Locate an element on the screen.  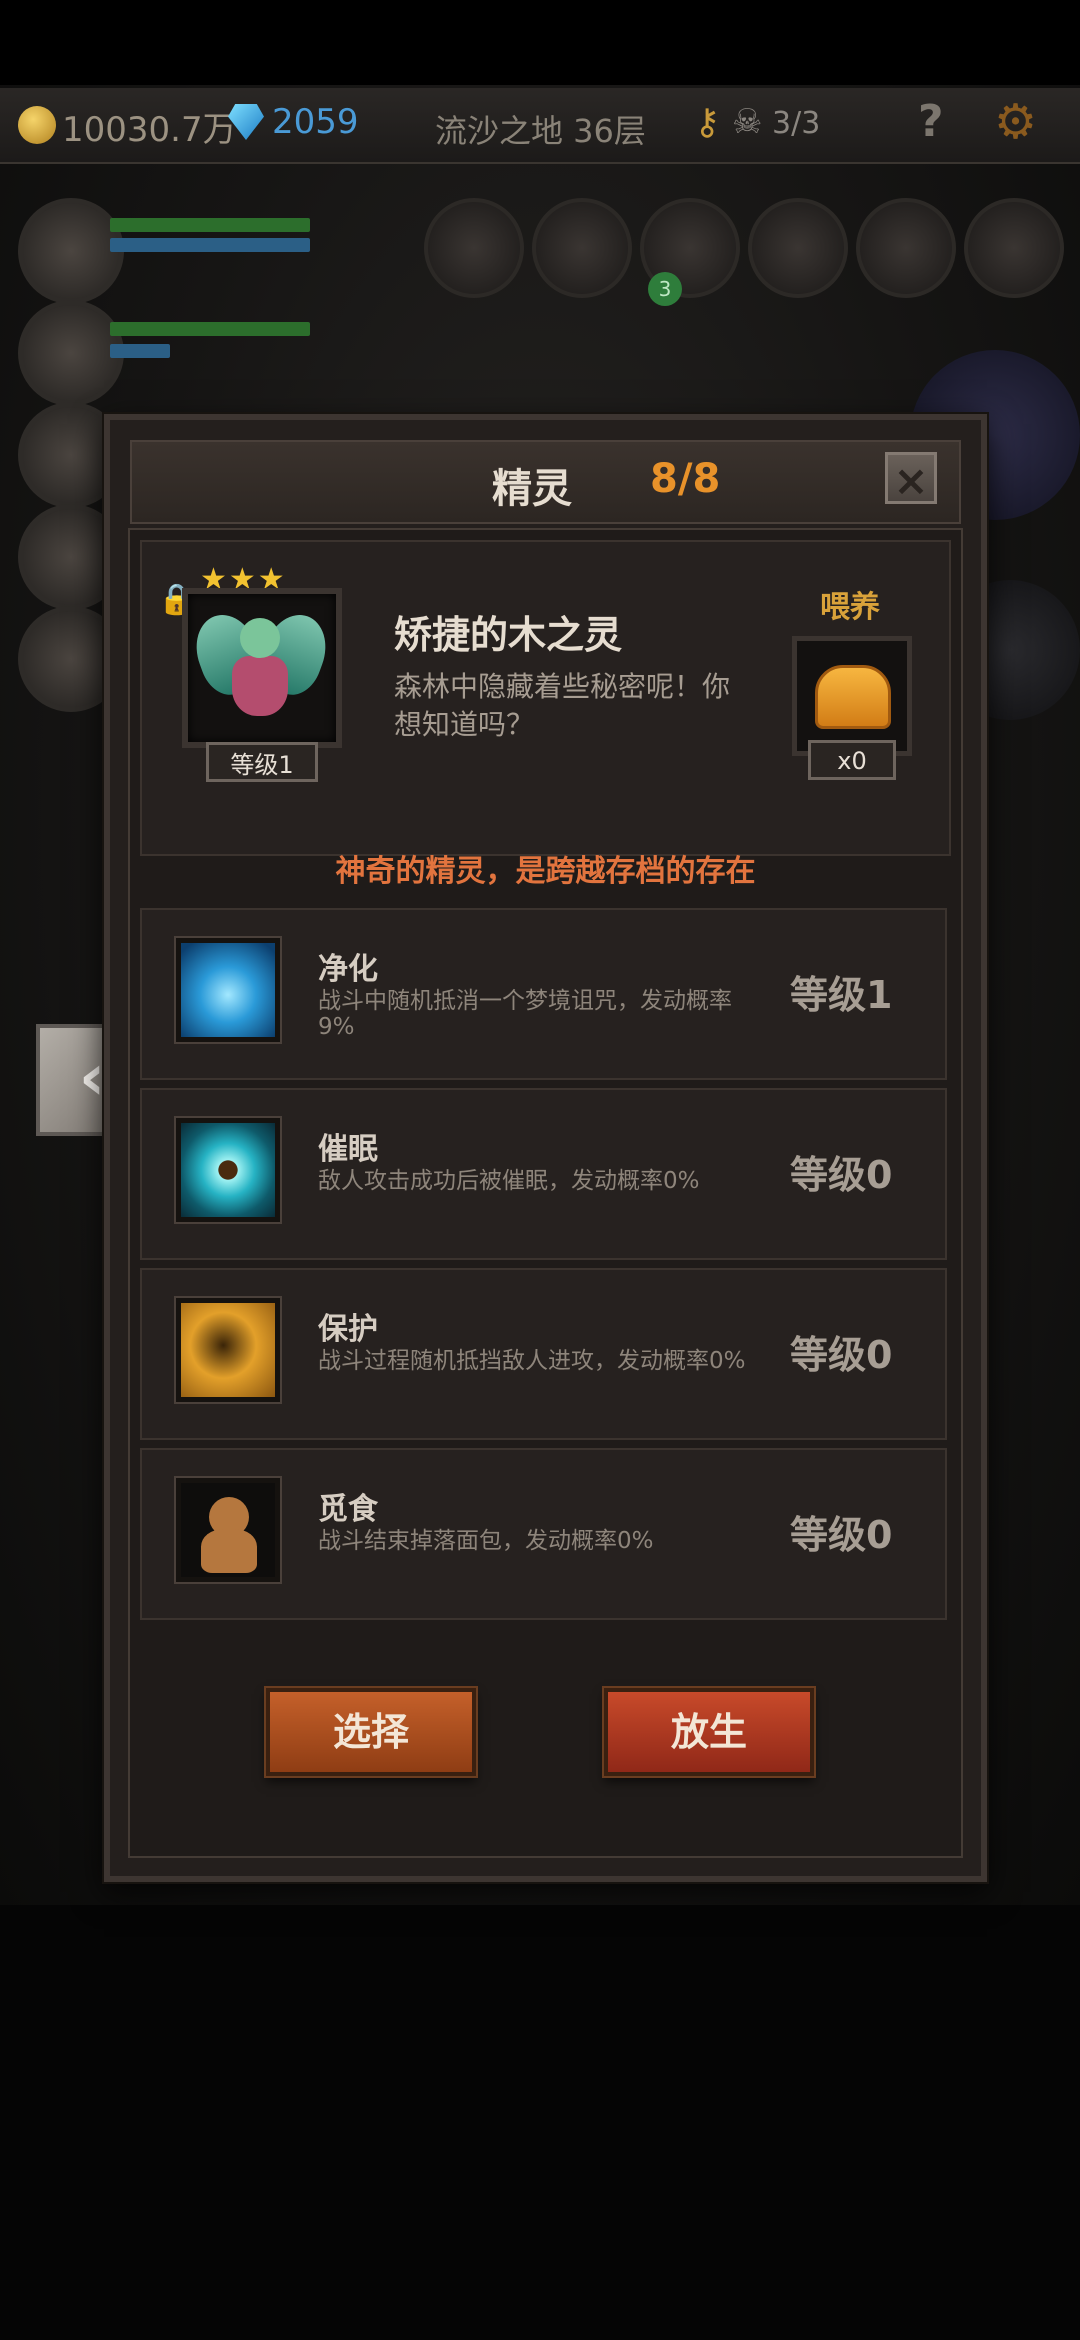
skull-count: 3/3 is located at coordinates (796, 123).